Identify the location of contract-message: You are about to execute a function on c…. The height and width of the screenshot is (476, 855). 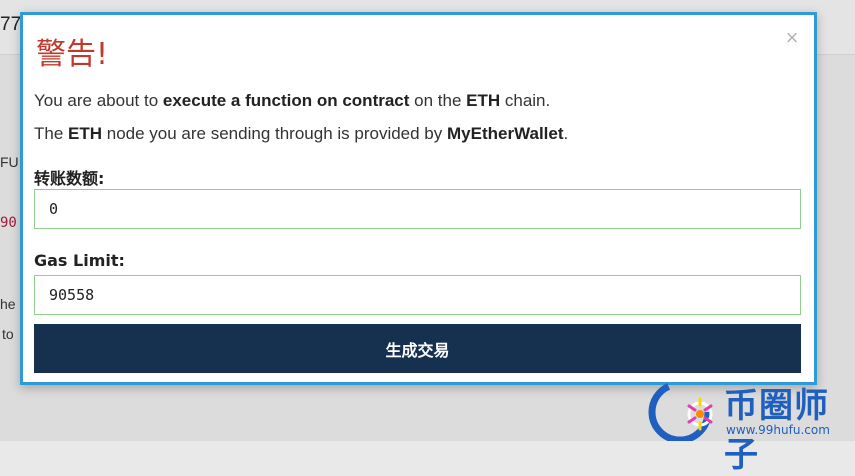
(292, 101).